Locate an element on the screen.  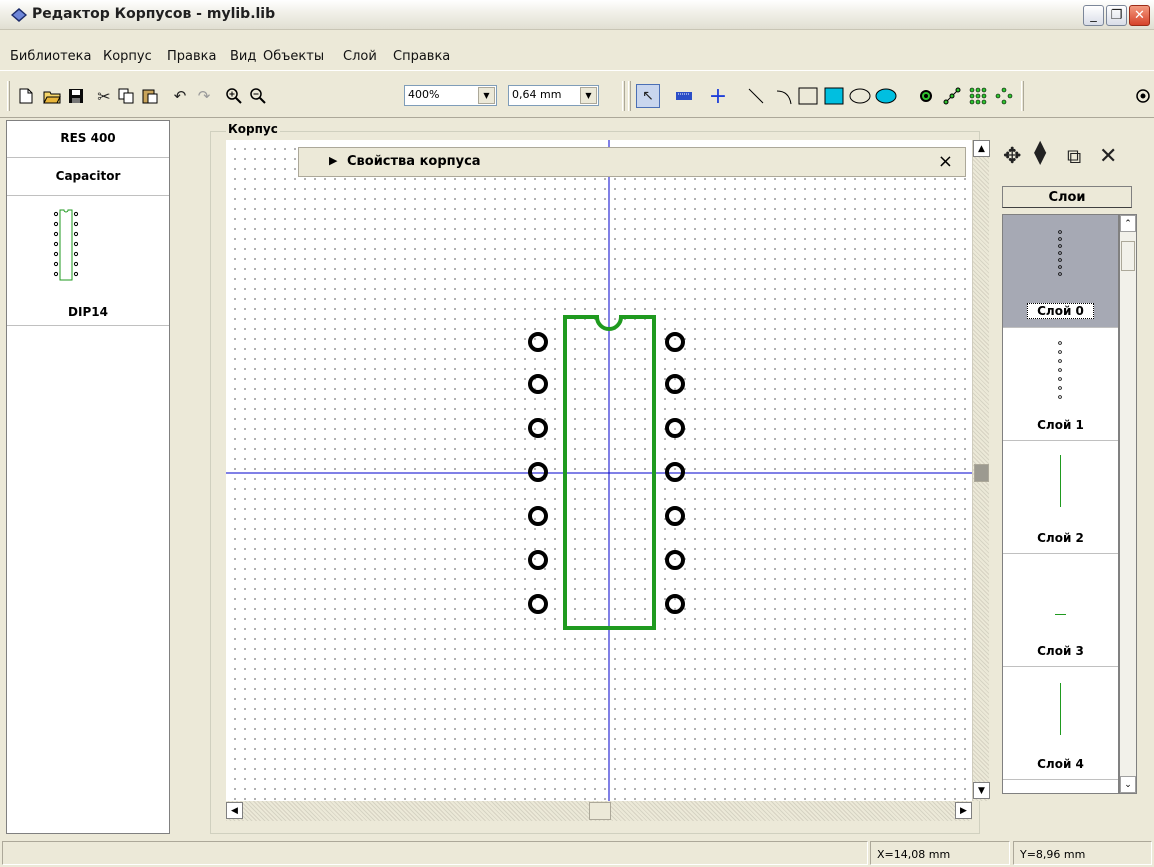
menu-library: Библиотека is located at coordinates (51, 56).